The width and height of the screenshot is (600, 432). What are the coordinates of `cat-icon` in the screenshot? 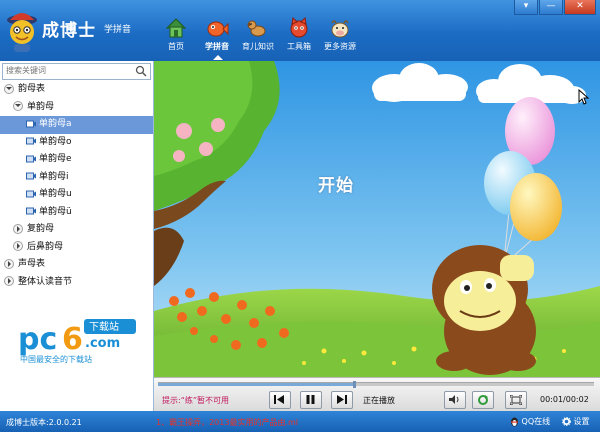 It's located at (299, 27).